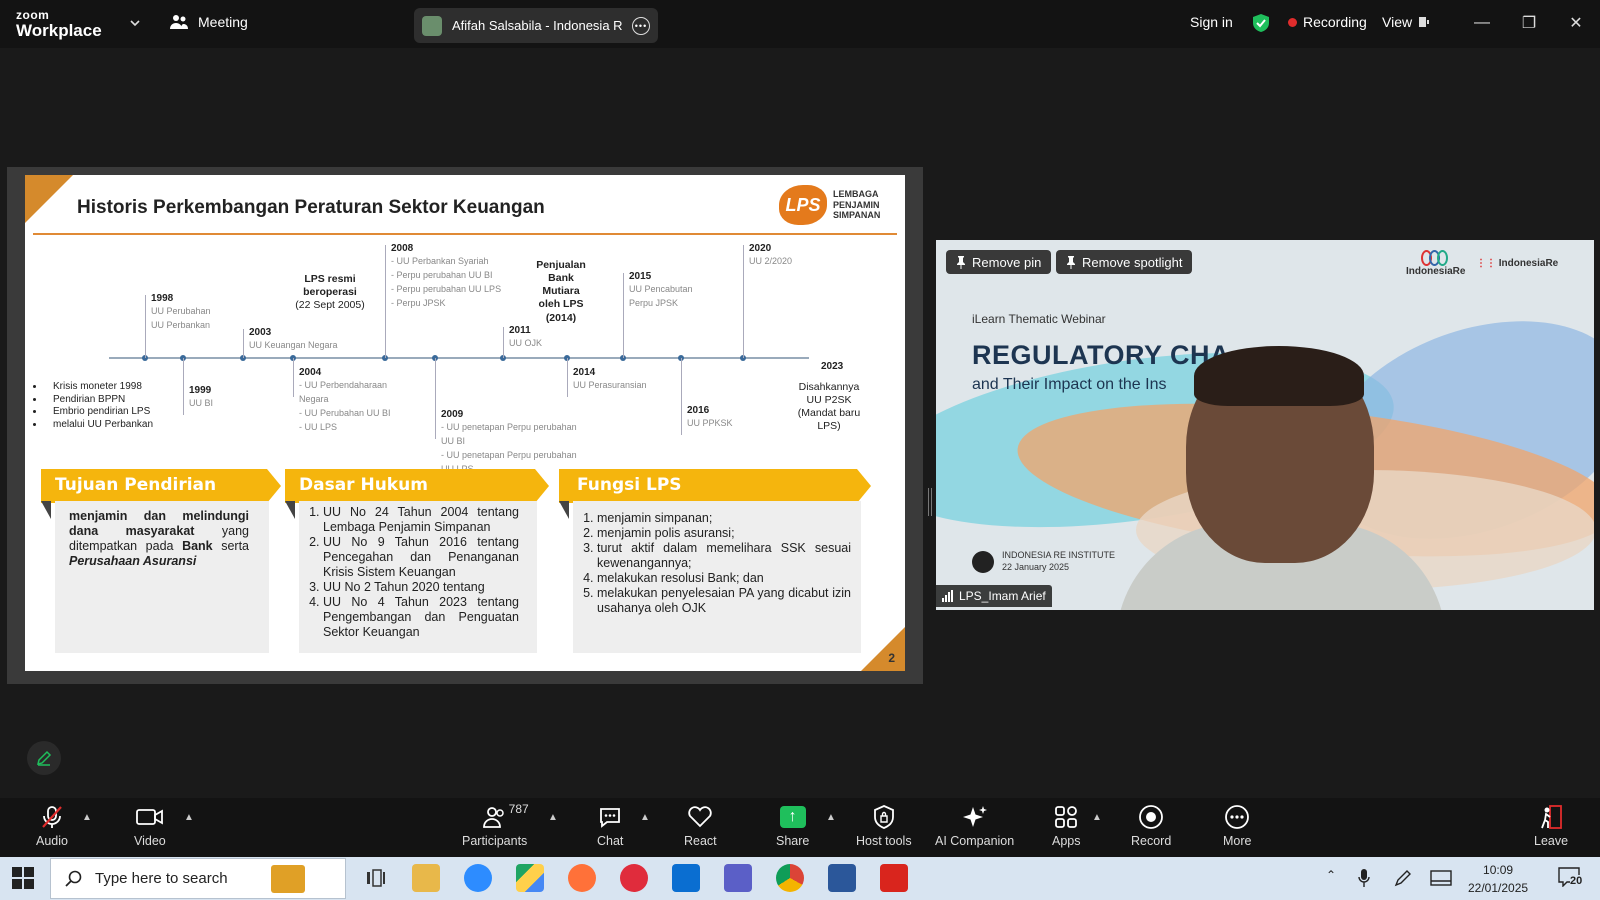 This screenshot has width=1600, height=900. Describe the element at coordinates (345, 412) in the screenshot. I see `timeline-event-line: - UU Perubahan UU BI` at that location.